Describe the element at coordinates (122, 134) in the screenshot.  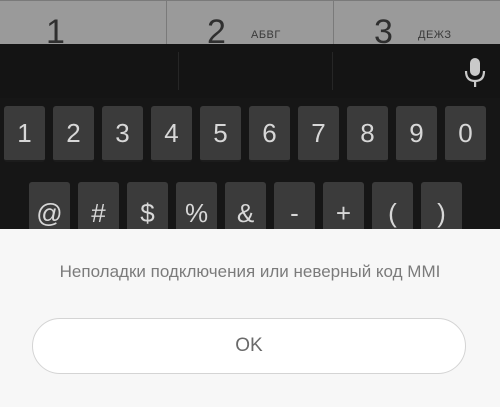
I see `key-3: 3` at that location.